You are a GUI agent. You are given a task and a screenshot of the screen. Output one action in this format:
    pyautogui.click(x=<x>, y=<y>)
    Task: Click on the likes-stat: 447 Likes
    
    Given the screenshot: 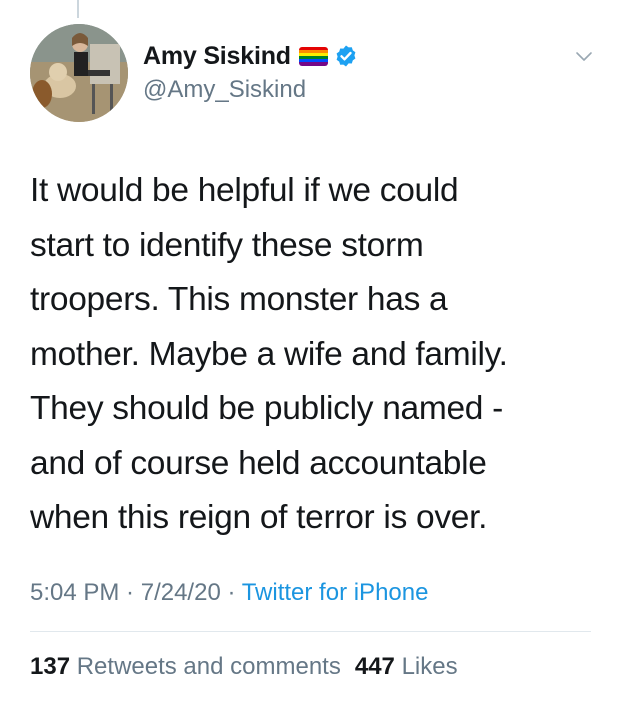 What is the action you would take?
    pyautogui.click(x=406, y=666)
    